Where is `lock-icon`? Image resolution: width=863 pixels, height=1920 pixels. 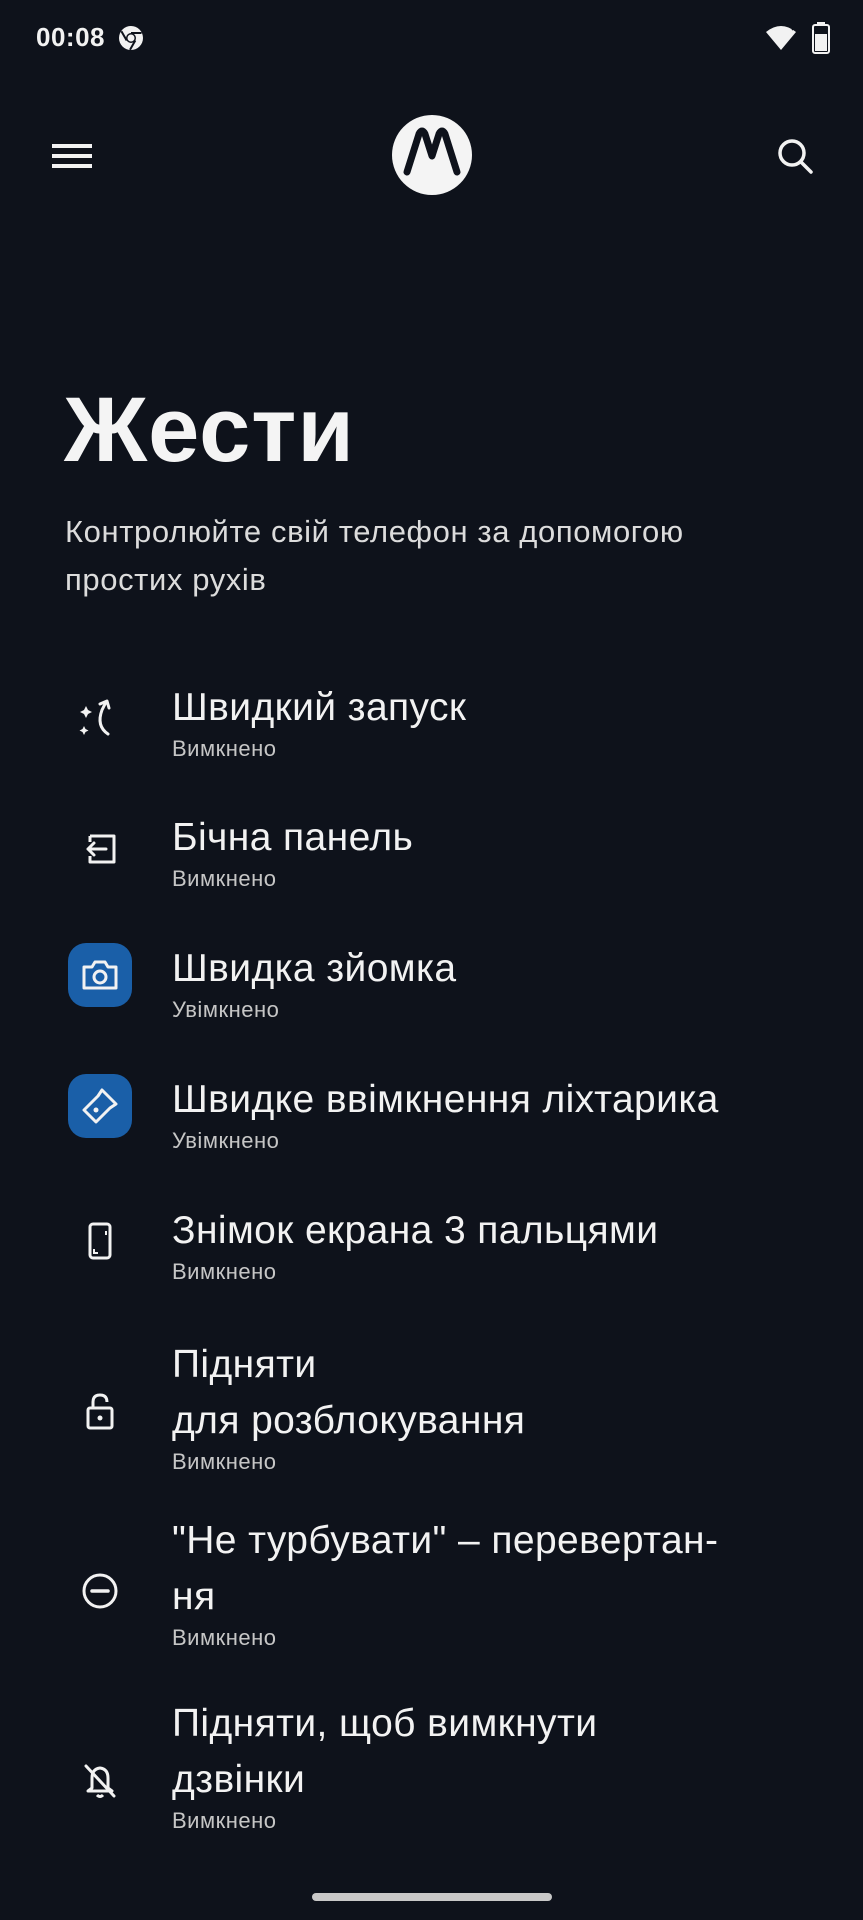
lock-icon is located at coordinates (100, 1411).